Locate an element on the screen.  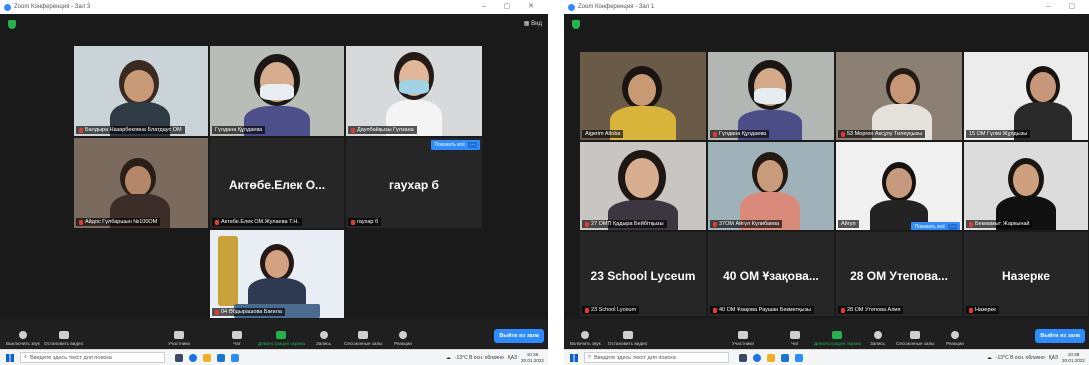
participant-tile: 53 Мерген Аксұлу Тилеуқызы is located at coordinates (899, 96).